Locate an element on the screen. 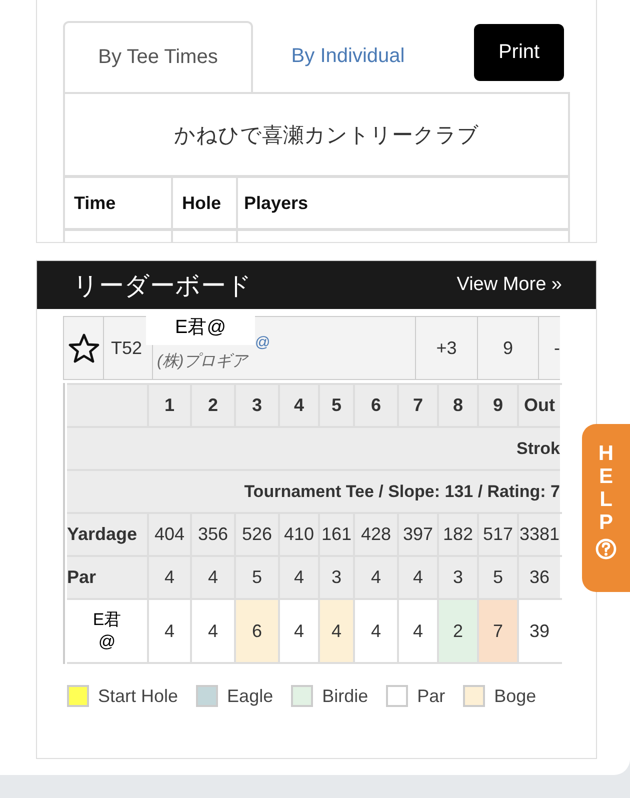  print-button: Print is located at coordinates (519, 52).